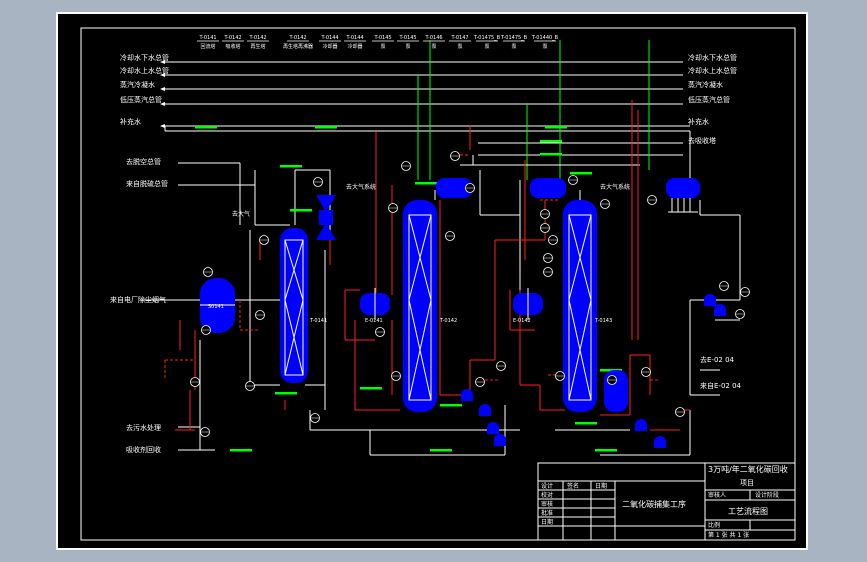 The image size is (867, 562). Describe the element at coordinates (767, 495) in the screenshot. I see `design-stage-cell: 设计阶段` at that location.